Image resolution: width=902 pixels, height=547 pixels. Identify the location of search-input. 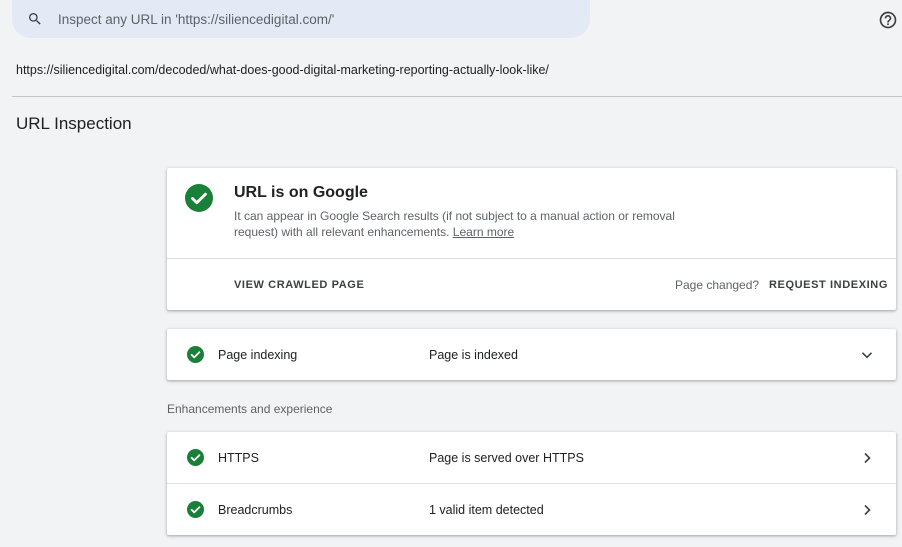
(318, 19).